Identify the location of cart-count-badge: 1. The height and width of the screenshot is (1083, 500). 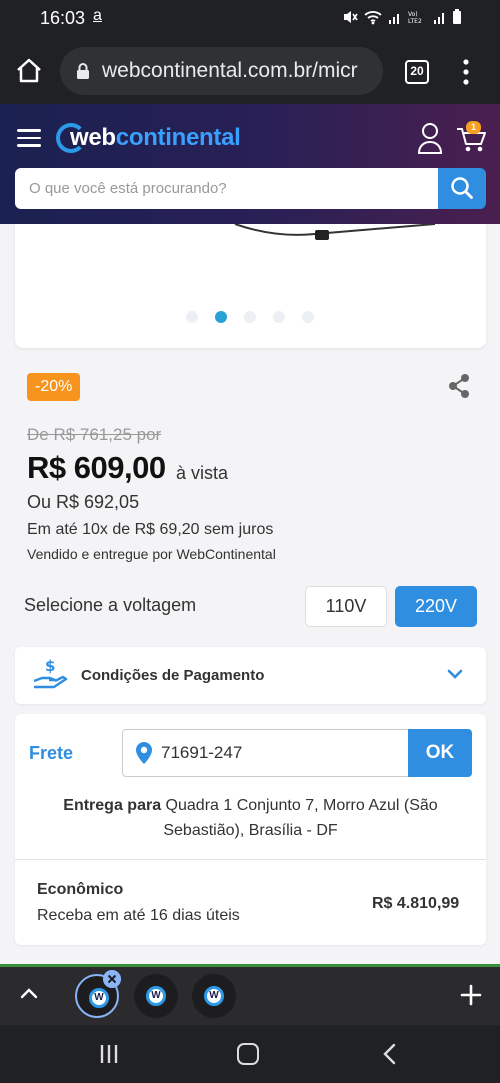
(473, 127).